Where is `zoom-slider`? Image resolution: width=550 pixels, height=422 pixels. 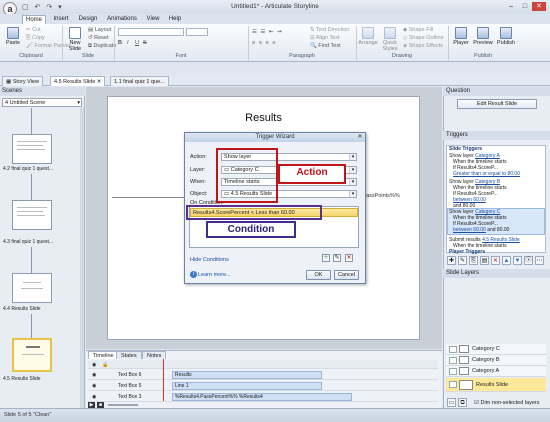 zoom-slider is located at coordinates (123, 405).